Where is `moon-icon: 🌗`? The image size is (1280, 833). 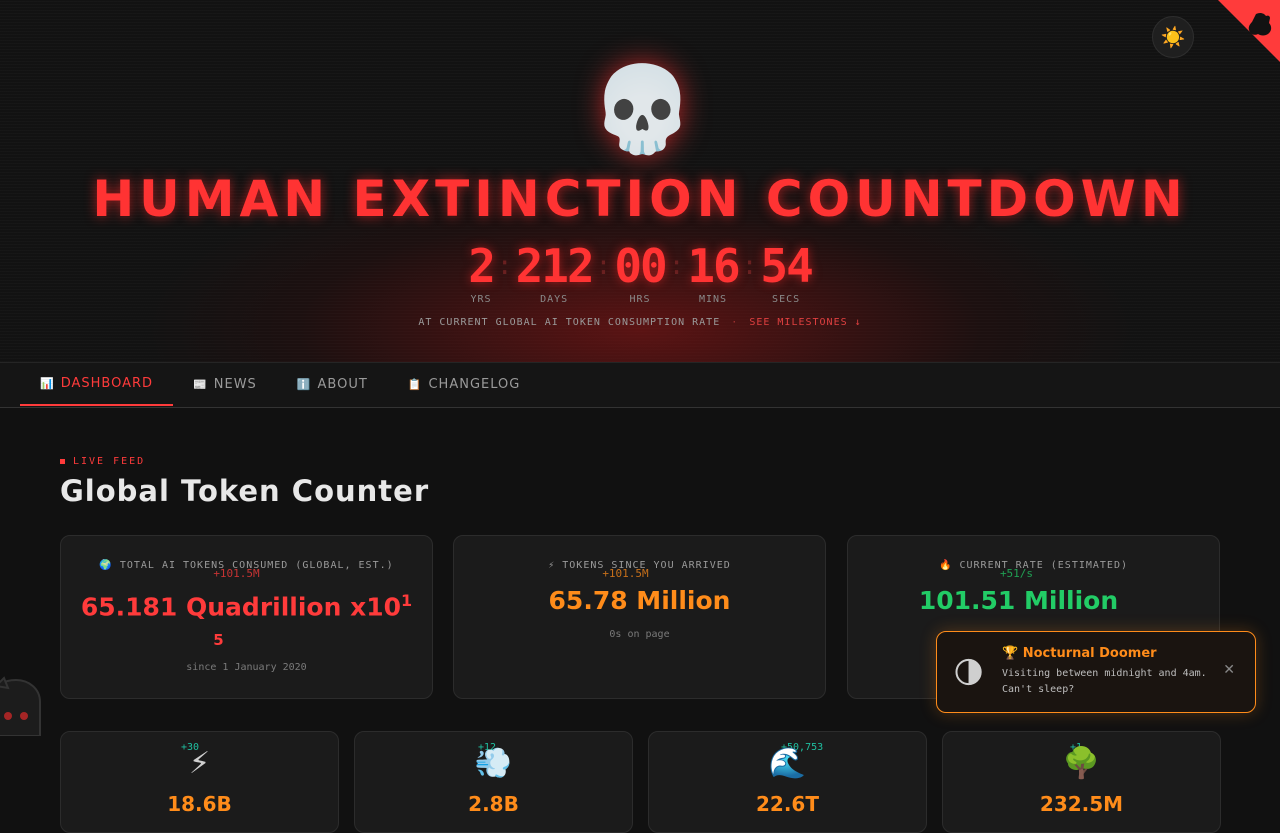 moon-icon: 🌗 is located at coordinates (969, 673).